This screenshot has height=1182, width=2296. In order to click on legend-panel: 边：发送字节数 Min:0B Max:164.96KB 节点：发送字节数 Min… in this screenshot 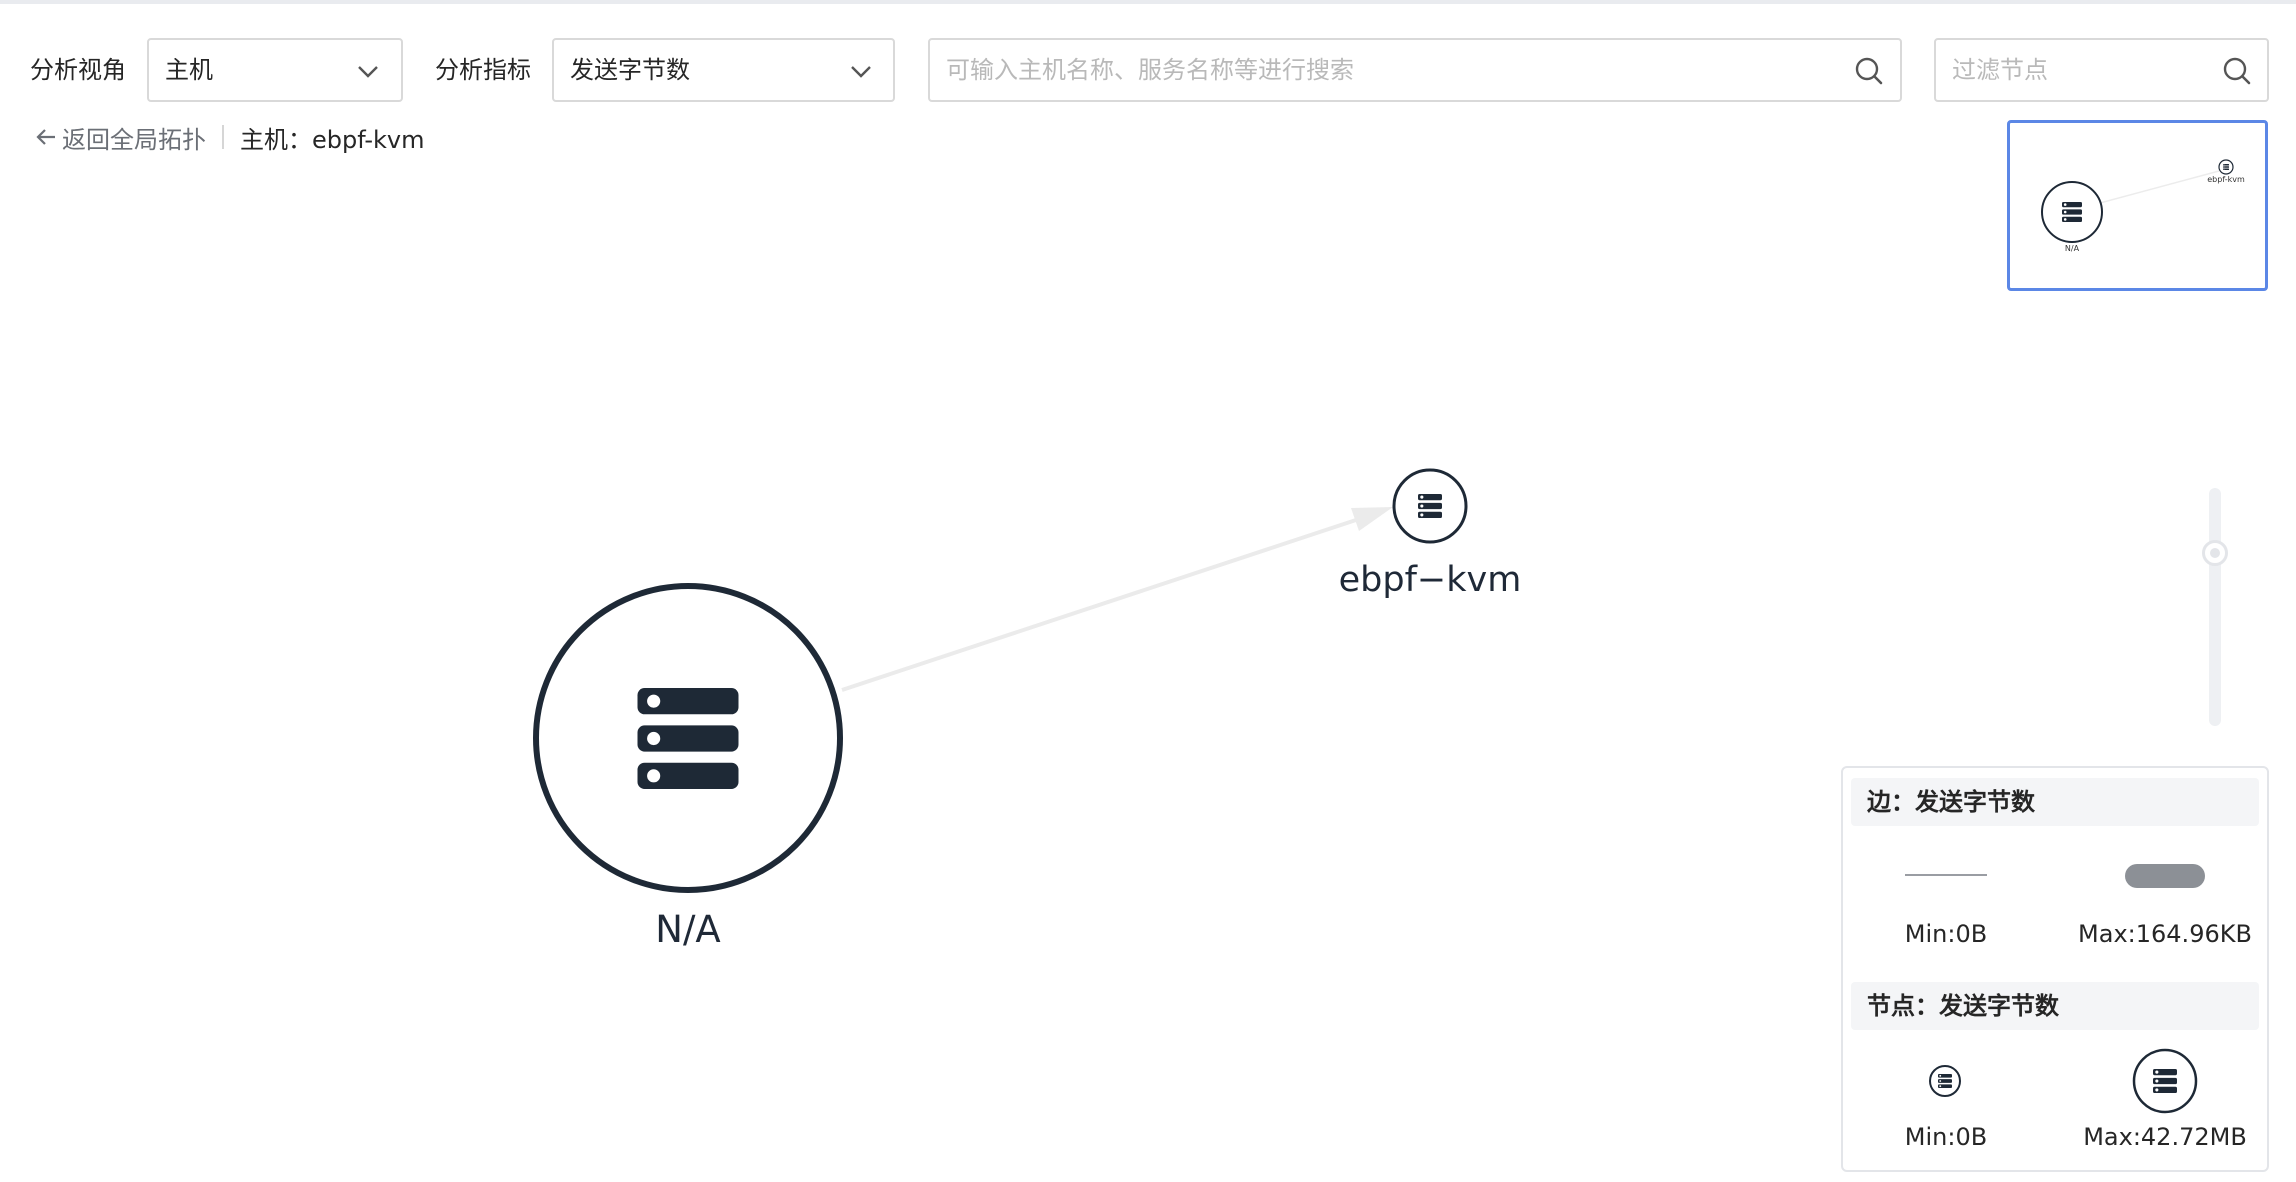, I will do `click(2055, 969)`.